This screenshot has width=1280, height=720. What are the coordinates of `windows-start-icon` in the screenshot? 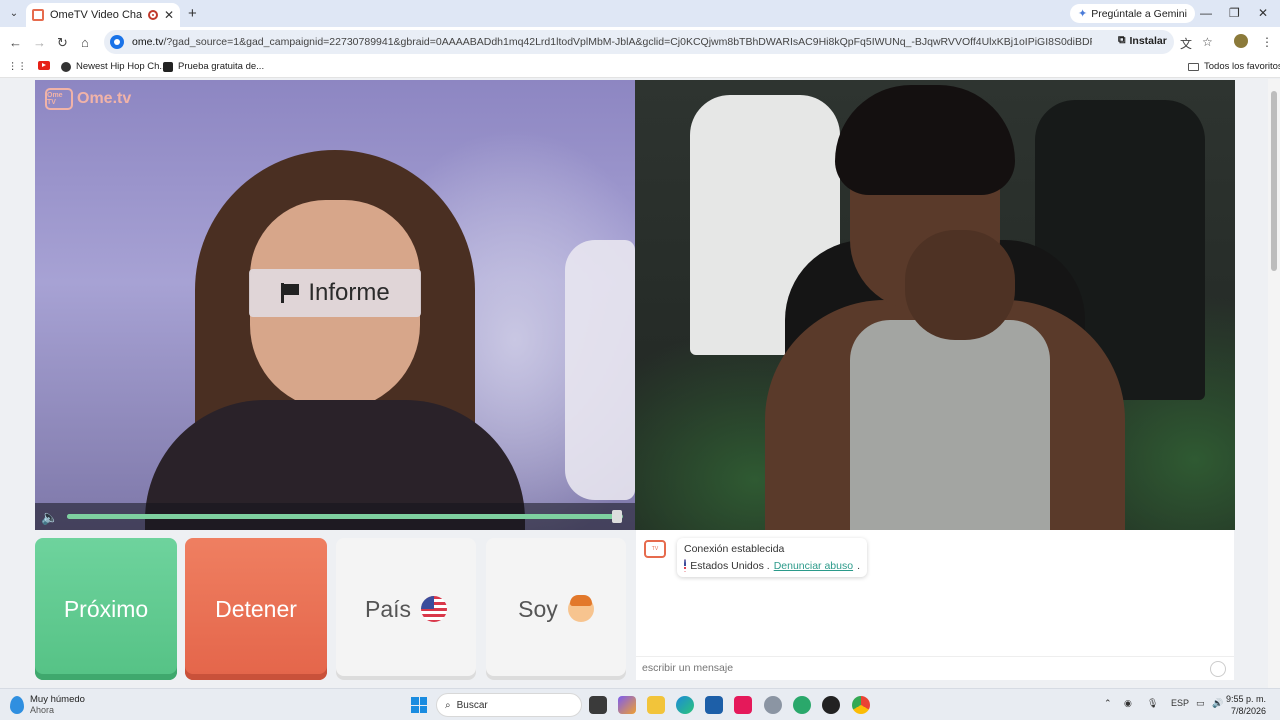 It's located at (419, 705).